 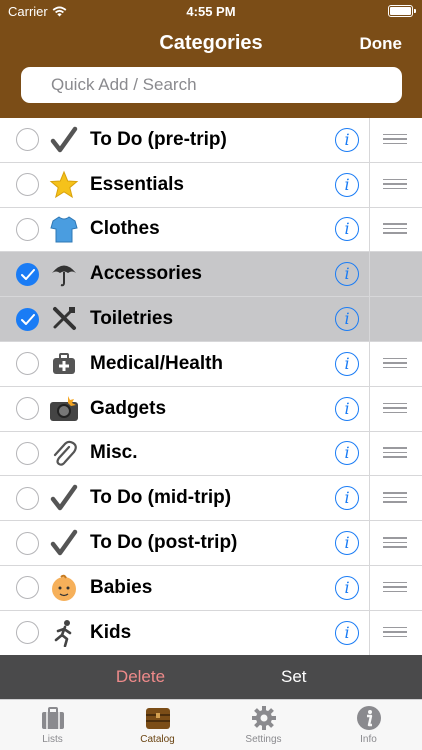 I want to click on paperclip-icon, so click(x=64, y=453).